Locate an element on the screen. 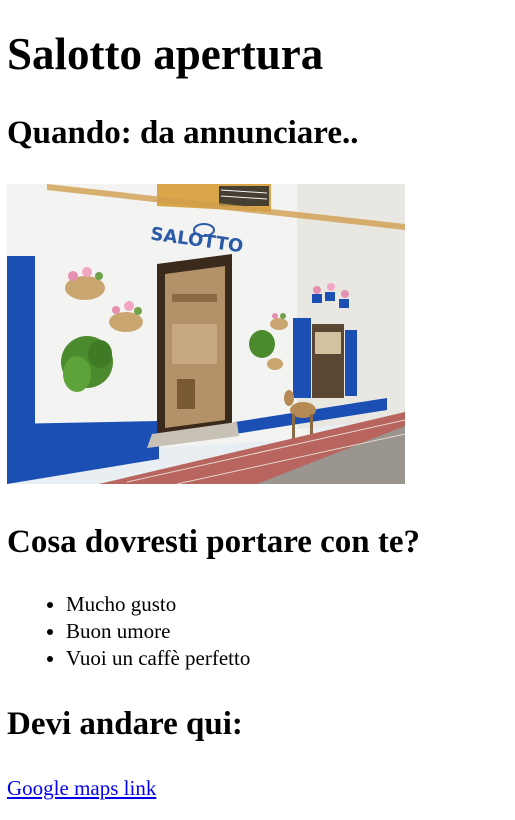 This screenshot has width=515, height=820. where-heading: Devi andare qui: is located at coordinates (125, 724).